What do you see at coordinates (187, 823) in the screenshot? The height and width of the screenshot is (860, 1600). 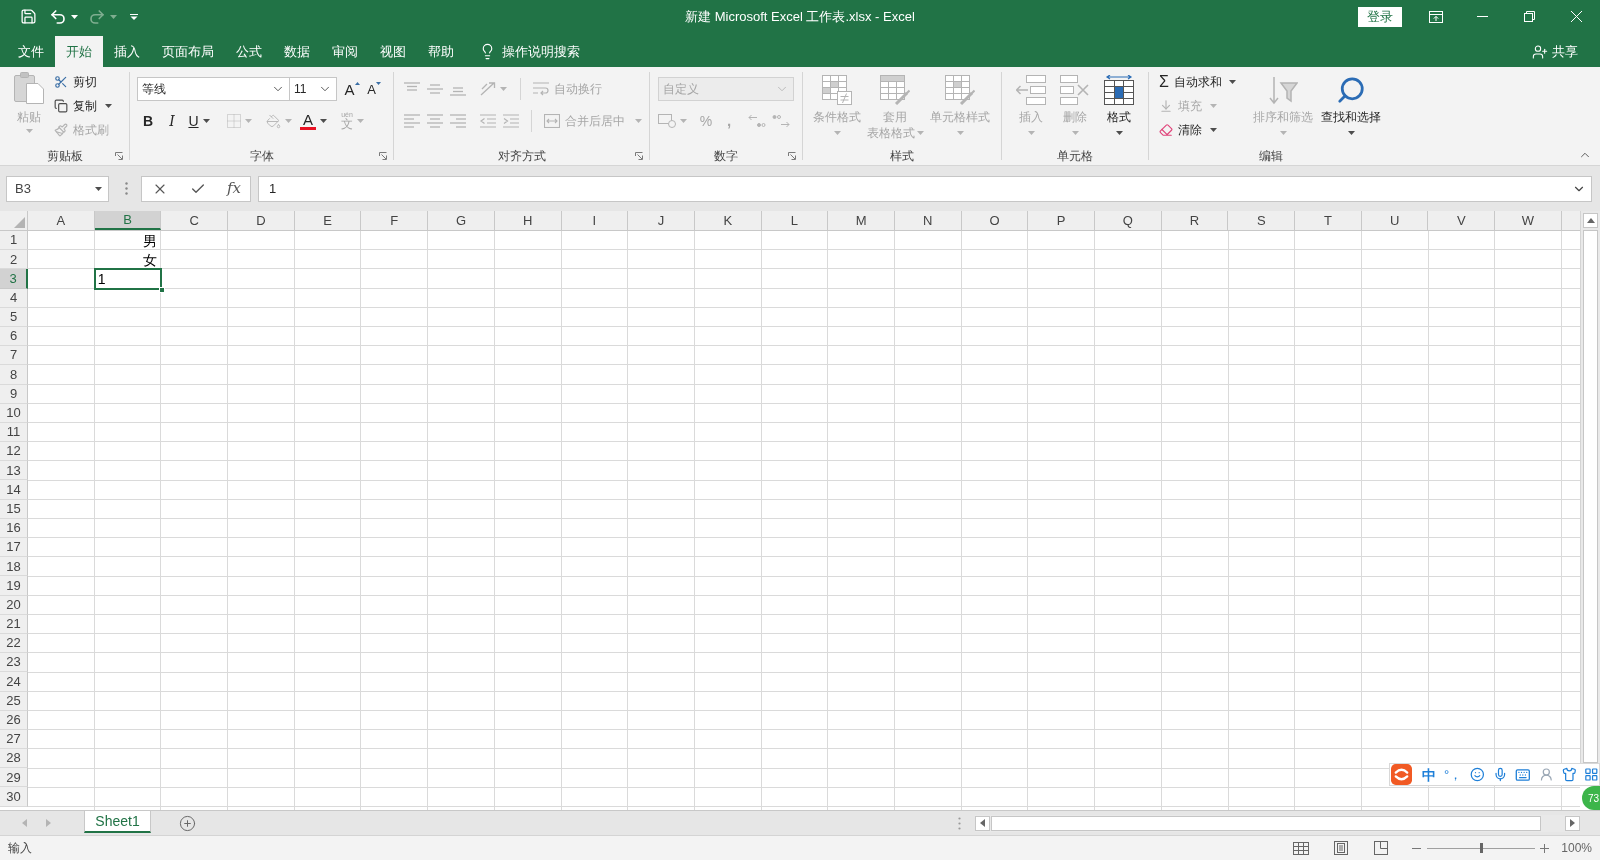 I see `add-sheet-icon` at bounding box center [187, 823].